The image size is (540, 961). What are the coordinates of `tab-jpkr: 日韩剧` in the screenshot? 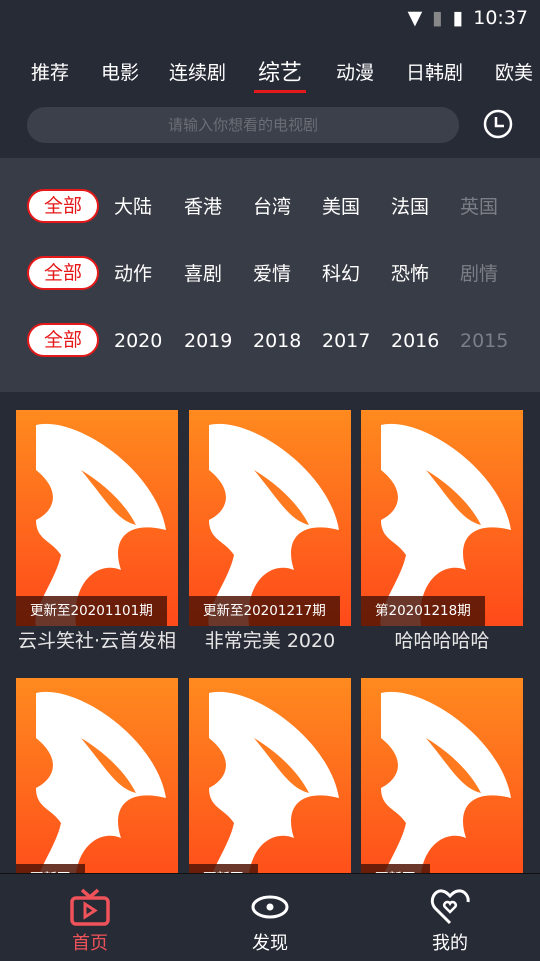 It's located at (434, 71).